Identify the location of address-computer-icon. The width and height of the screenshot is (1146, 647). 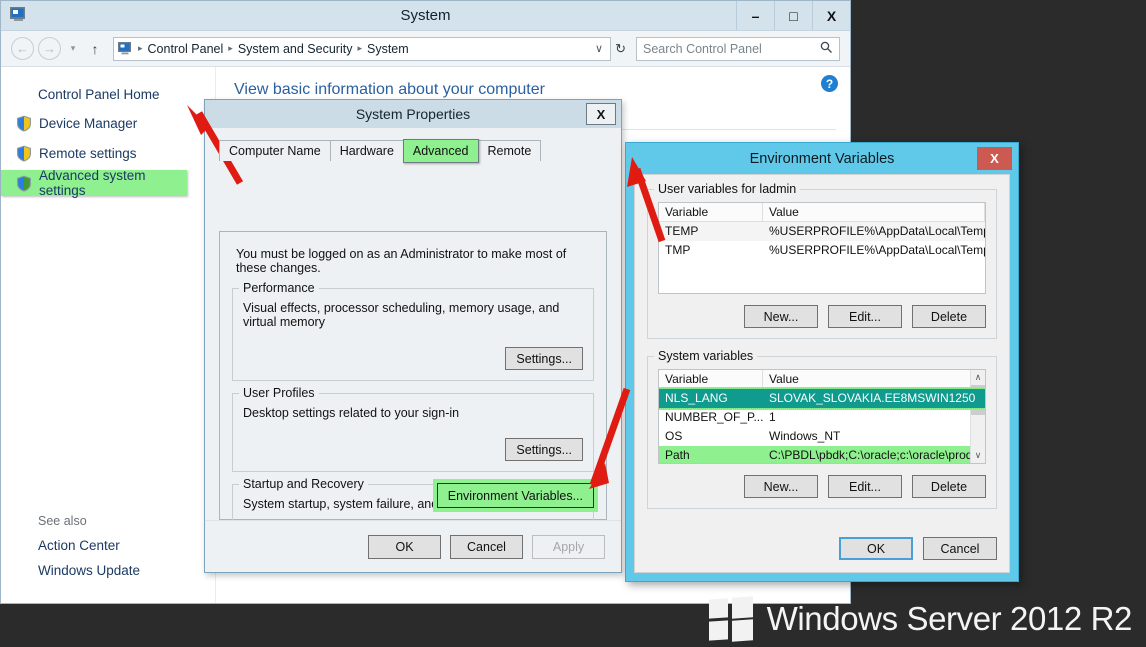
(125, 48).